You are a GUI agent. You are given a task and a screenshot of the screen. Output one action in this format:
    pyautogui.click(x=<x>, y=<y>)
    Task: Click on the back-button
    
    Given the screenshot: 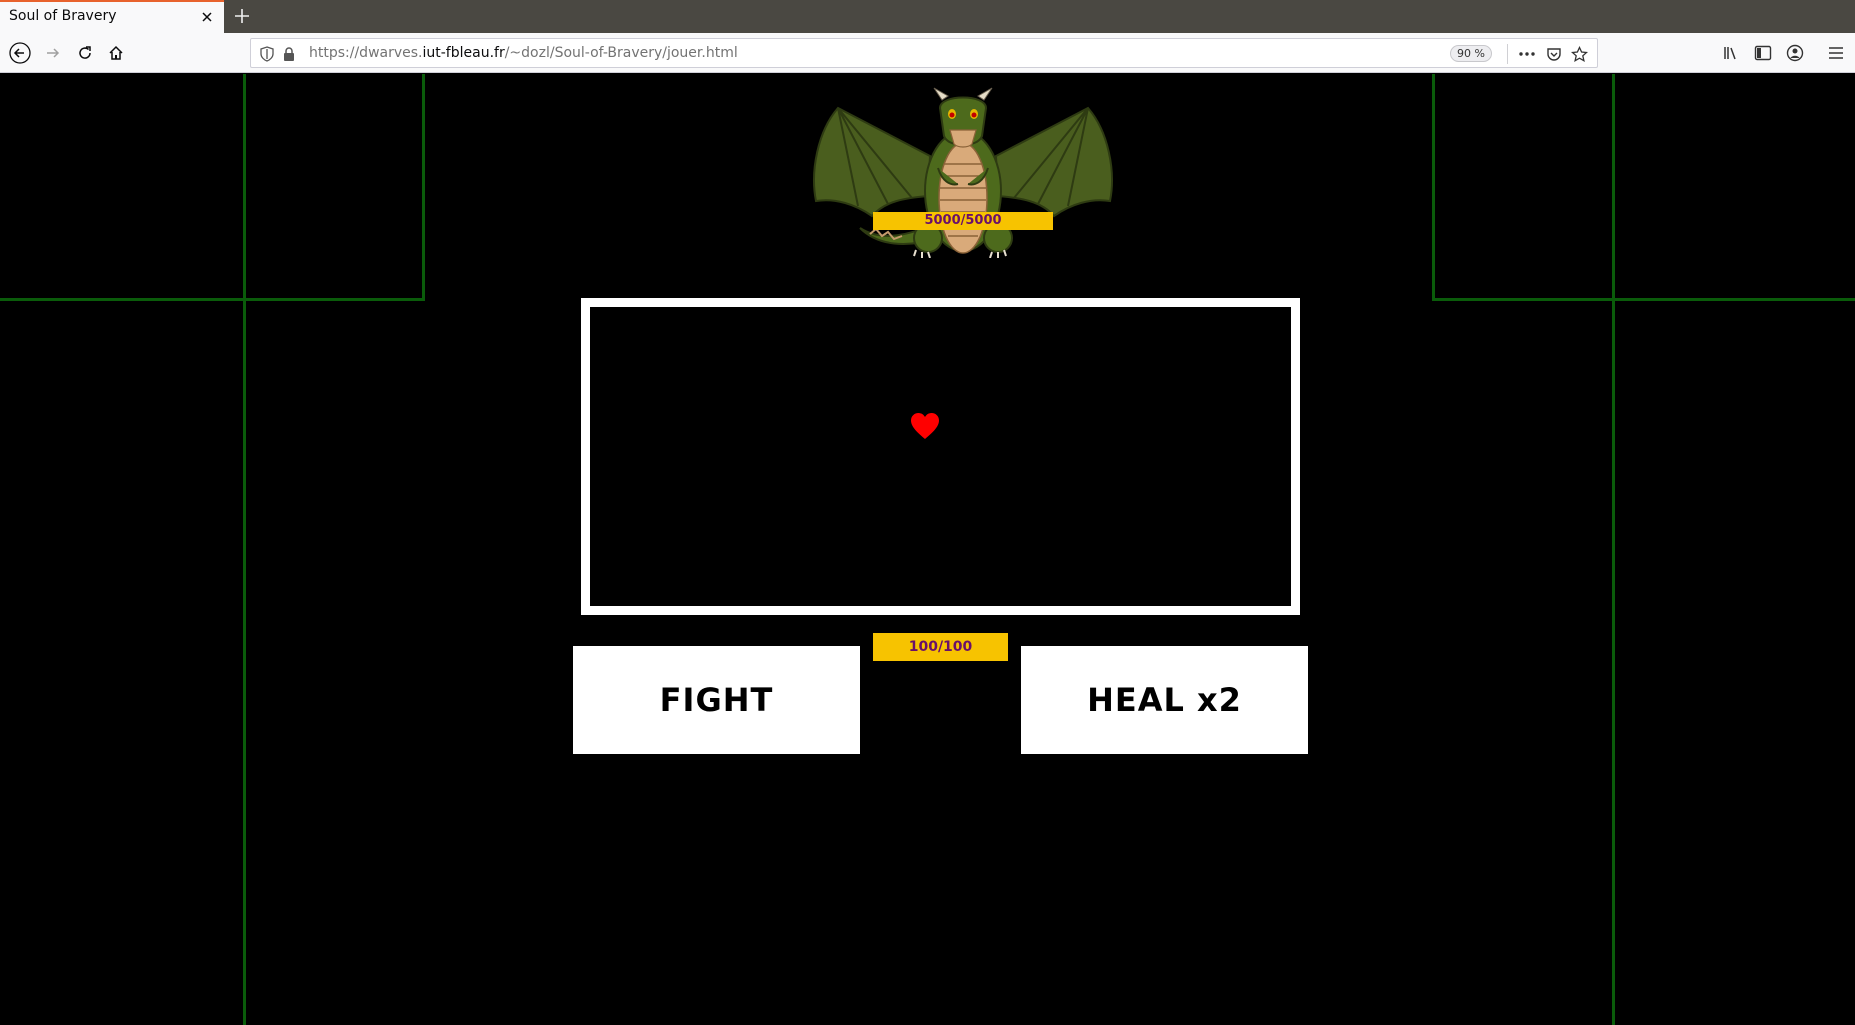 What is the action you would take?
    pyautogui.click(x=20, y=53)
    